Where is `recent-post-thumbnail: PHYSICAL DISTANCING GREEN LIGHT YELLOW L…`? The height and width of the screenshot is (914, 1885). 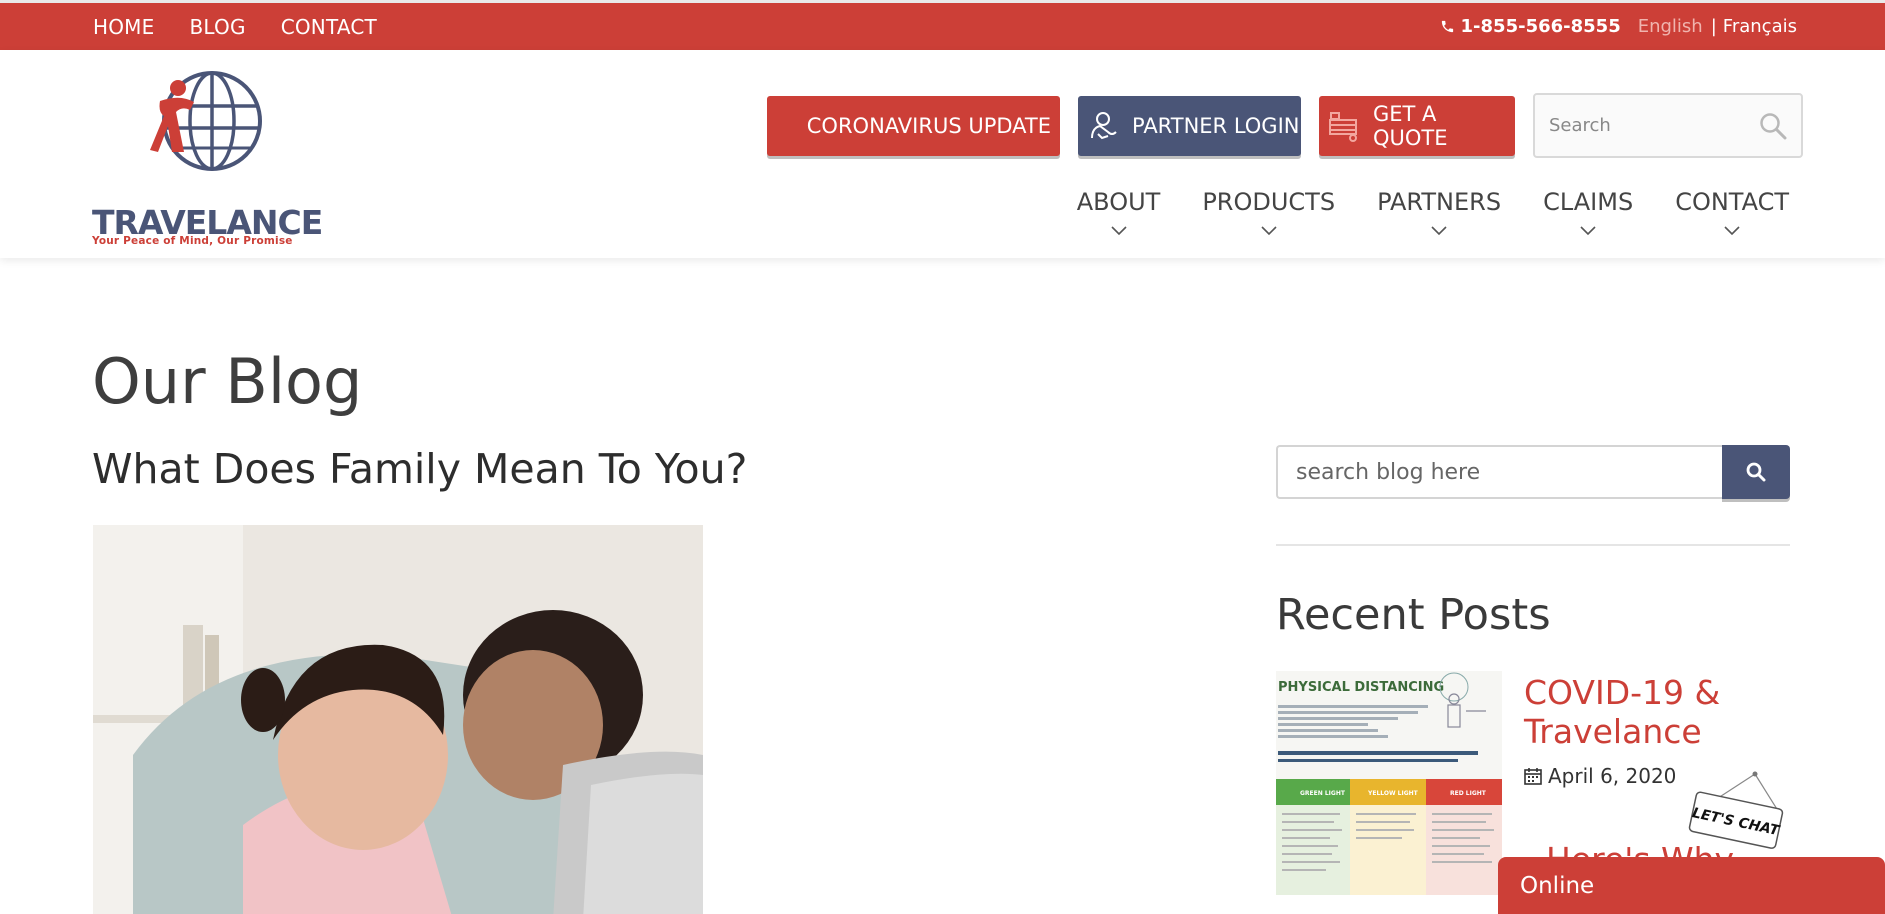 recent-post-thumbnail: PHYSICAL DISTANCING GREEN LIGHT YELLOW L… is located at coordinates (1389, 783).